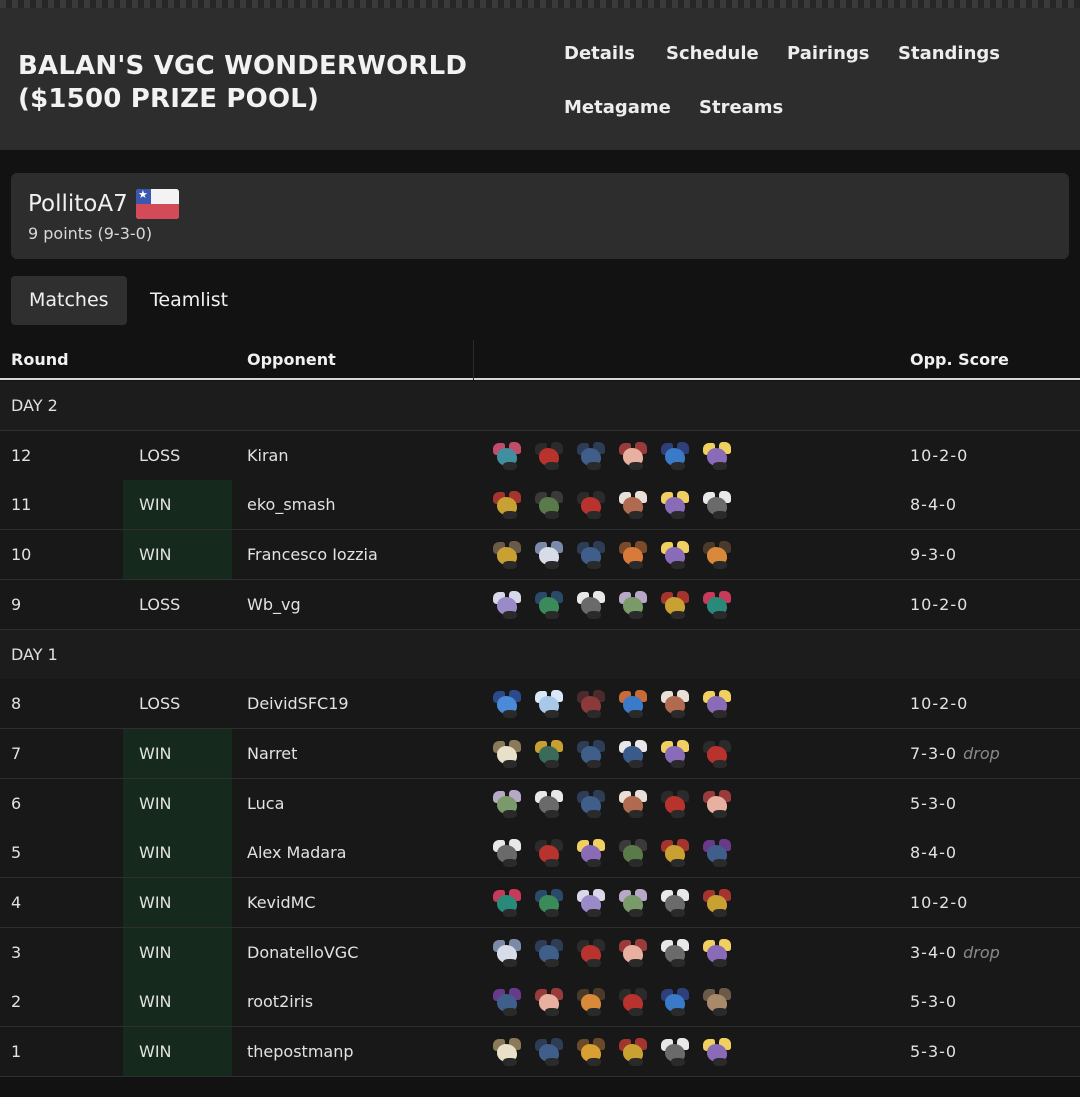  What do you see at coordinates (291, 359) in the screenshot?
I see `column-opponent: Opponent` at bounding box center [291, 359].